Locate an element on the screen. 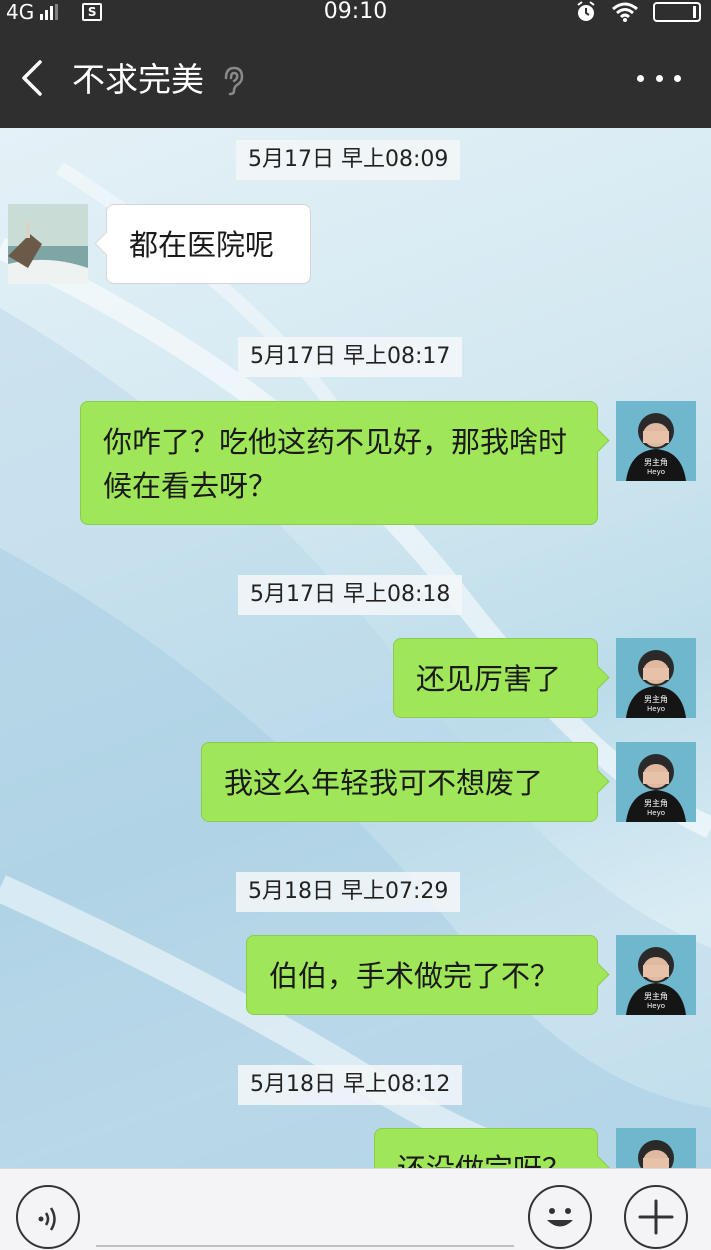 This screenshot has height=1250, width=711. voice-icon is located at coordinates (47, 1219).